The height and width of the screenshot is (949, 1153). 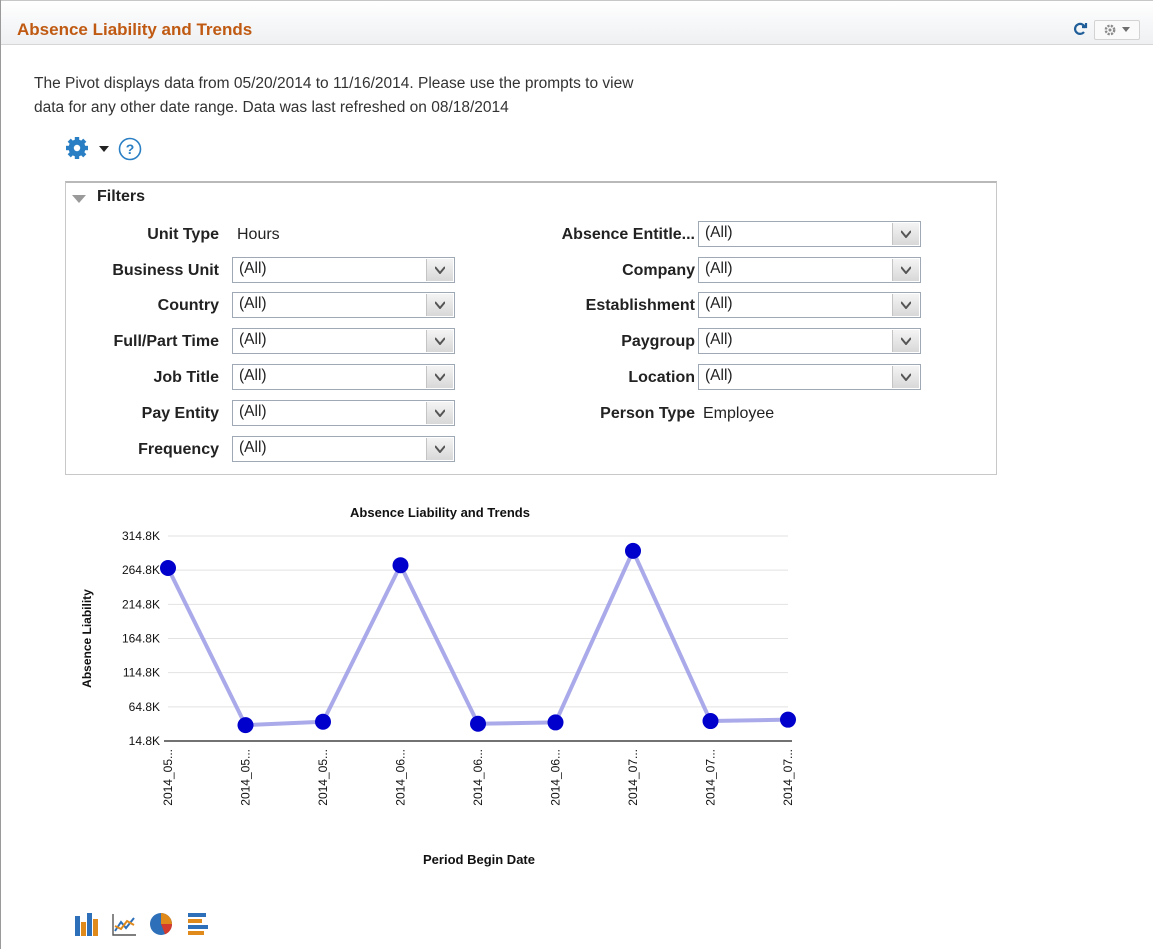 What do you see at coordinates (199, 924) in the screenshot?
I see `horizontal-bar-chart-icon` at bounding box center [199, 924].